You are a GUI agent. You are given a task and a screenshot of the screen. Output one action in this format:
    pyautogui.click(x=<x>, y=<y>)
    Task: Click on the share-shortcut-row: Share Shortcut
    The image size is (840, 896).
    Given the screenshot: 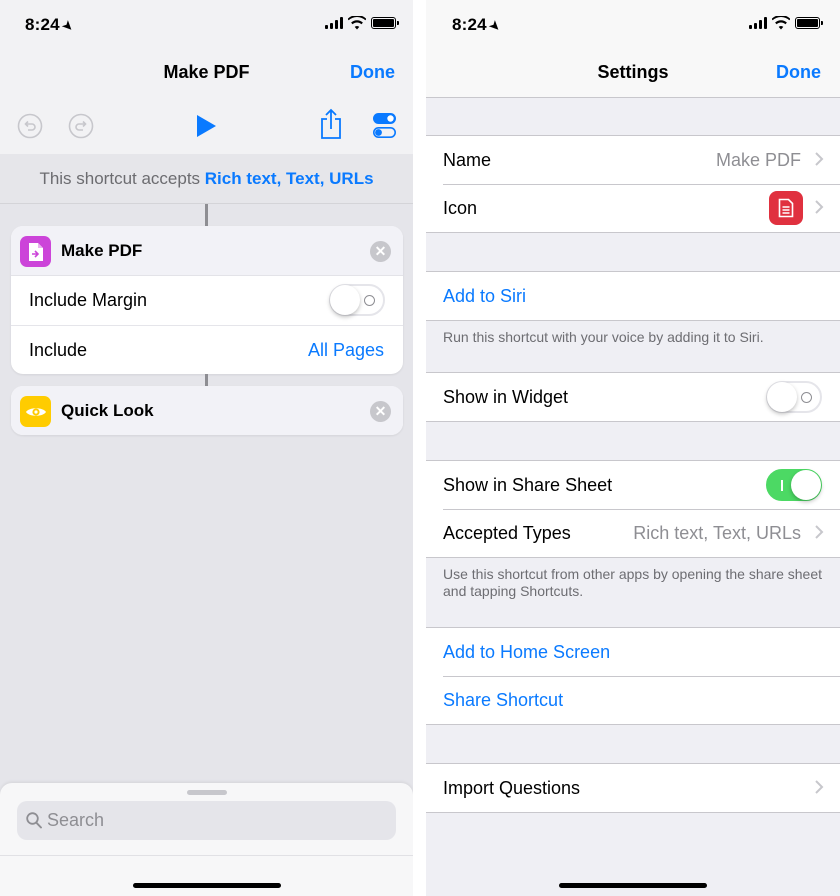 What is the action you would take?
    pyautogui.click(x=633, y=700)
    